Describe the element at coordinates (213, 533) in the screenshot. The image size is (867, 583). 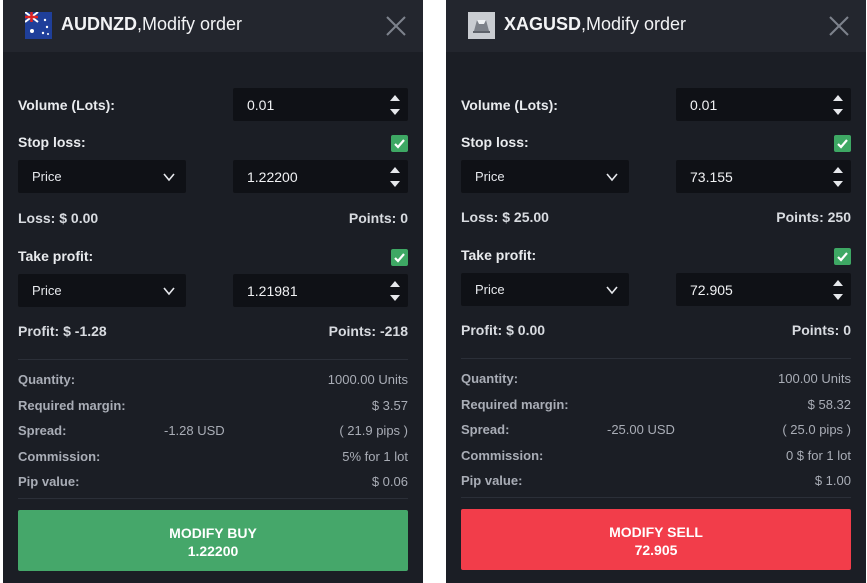
I see `button-label: MODIFY BUY` at that location.